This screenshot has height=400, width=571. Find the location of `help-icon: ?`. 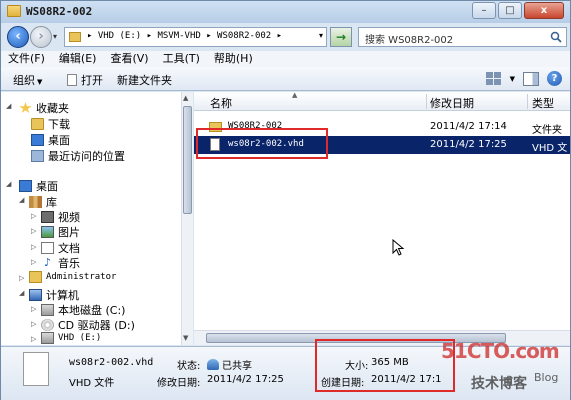

help-icon: ? is located at coordinates (554, 78).